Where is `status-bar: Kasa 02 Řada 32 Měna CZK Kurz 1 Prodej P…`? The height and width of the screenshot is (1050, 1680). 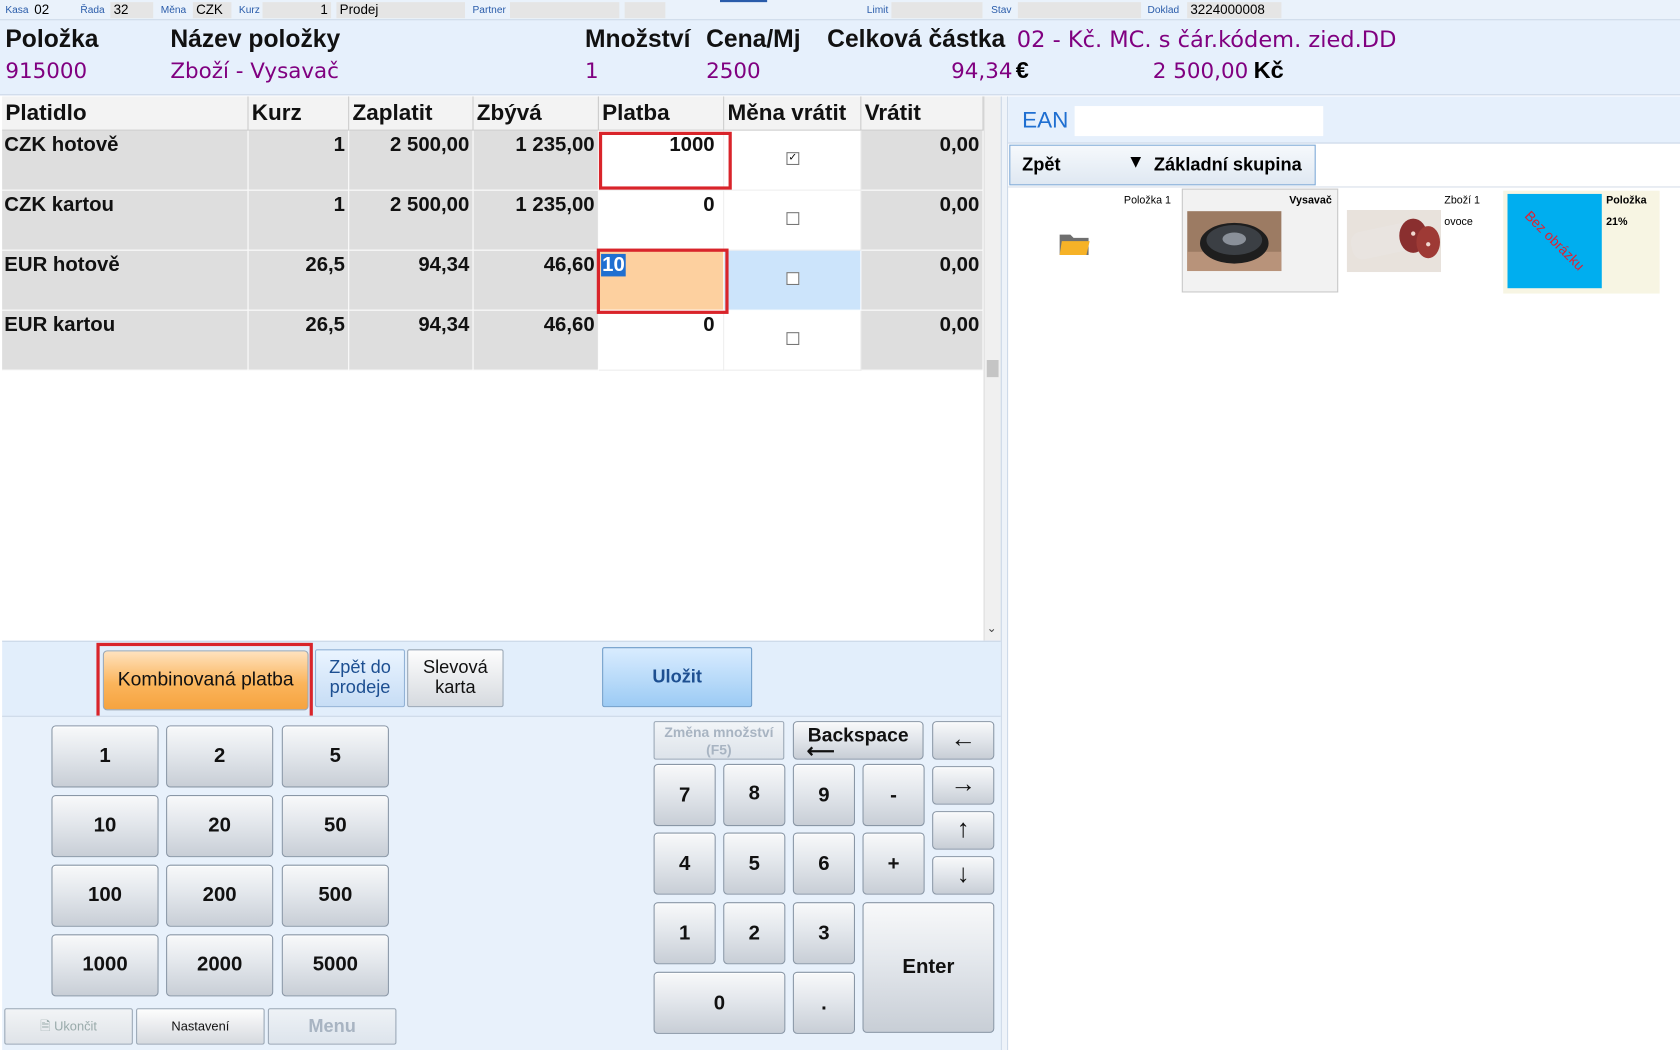 status-bar: Kasa 02 Řada 32 Měna CZK Kurz 1 Prodej P… is located at coordinates (840, 10).